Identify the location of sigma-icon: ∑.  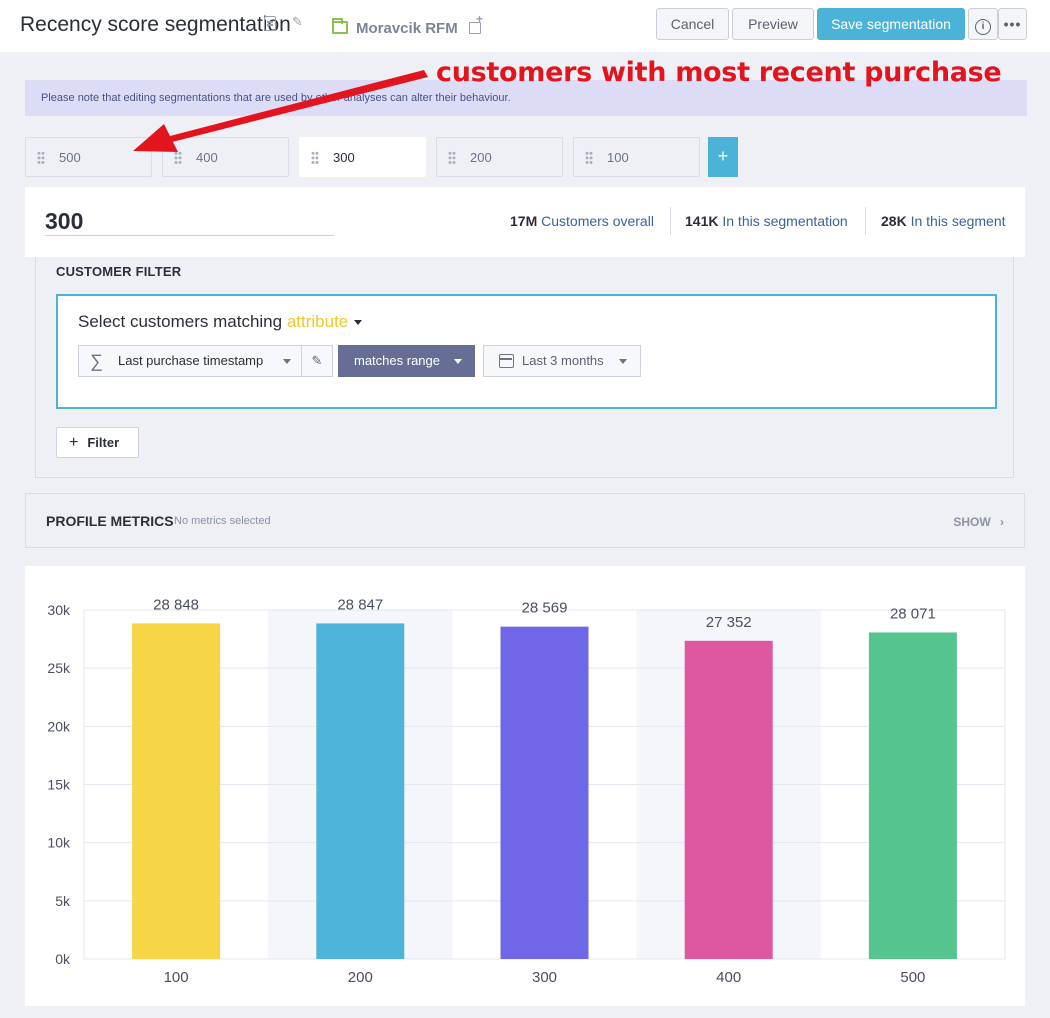
(96, 361).